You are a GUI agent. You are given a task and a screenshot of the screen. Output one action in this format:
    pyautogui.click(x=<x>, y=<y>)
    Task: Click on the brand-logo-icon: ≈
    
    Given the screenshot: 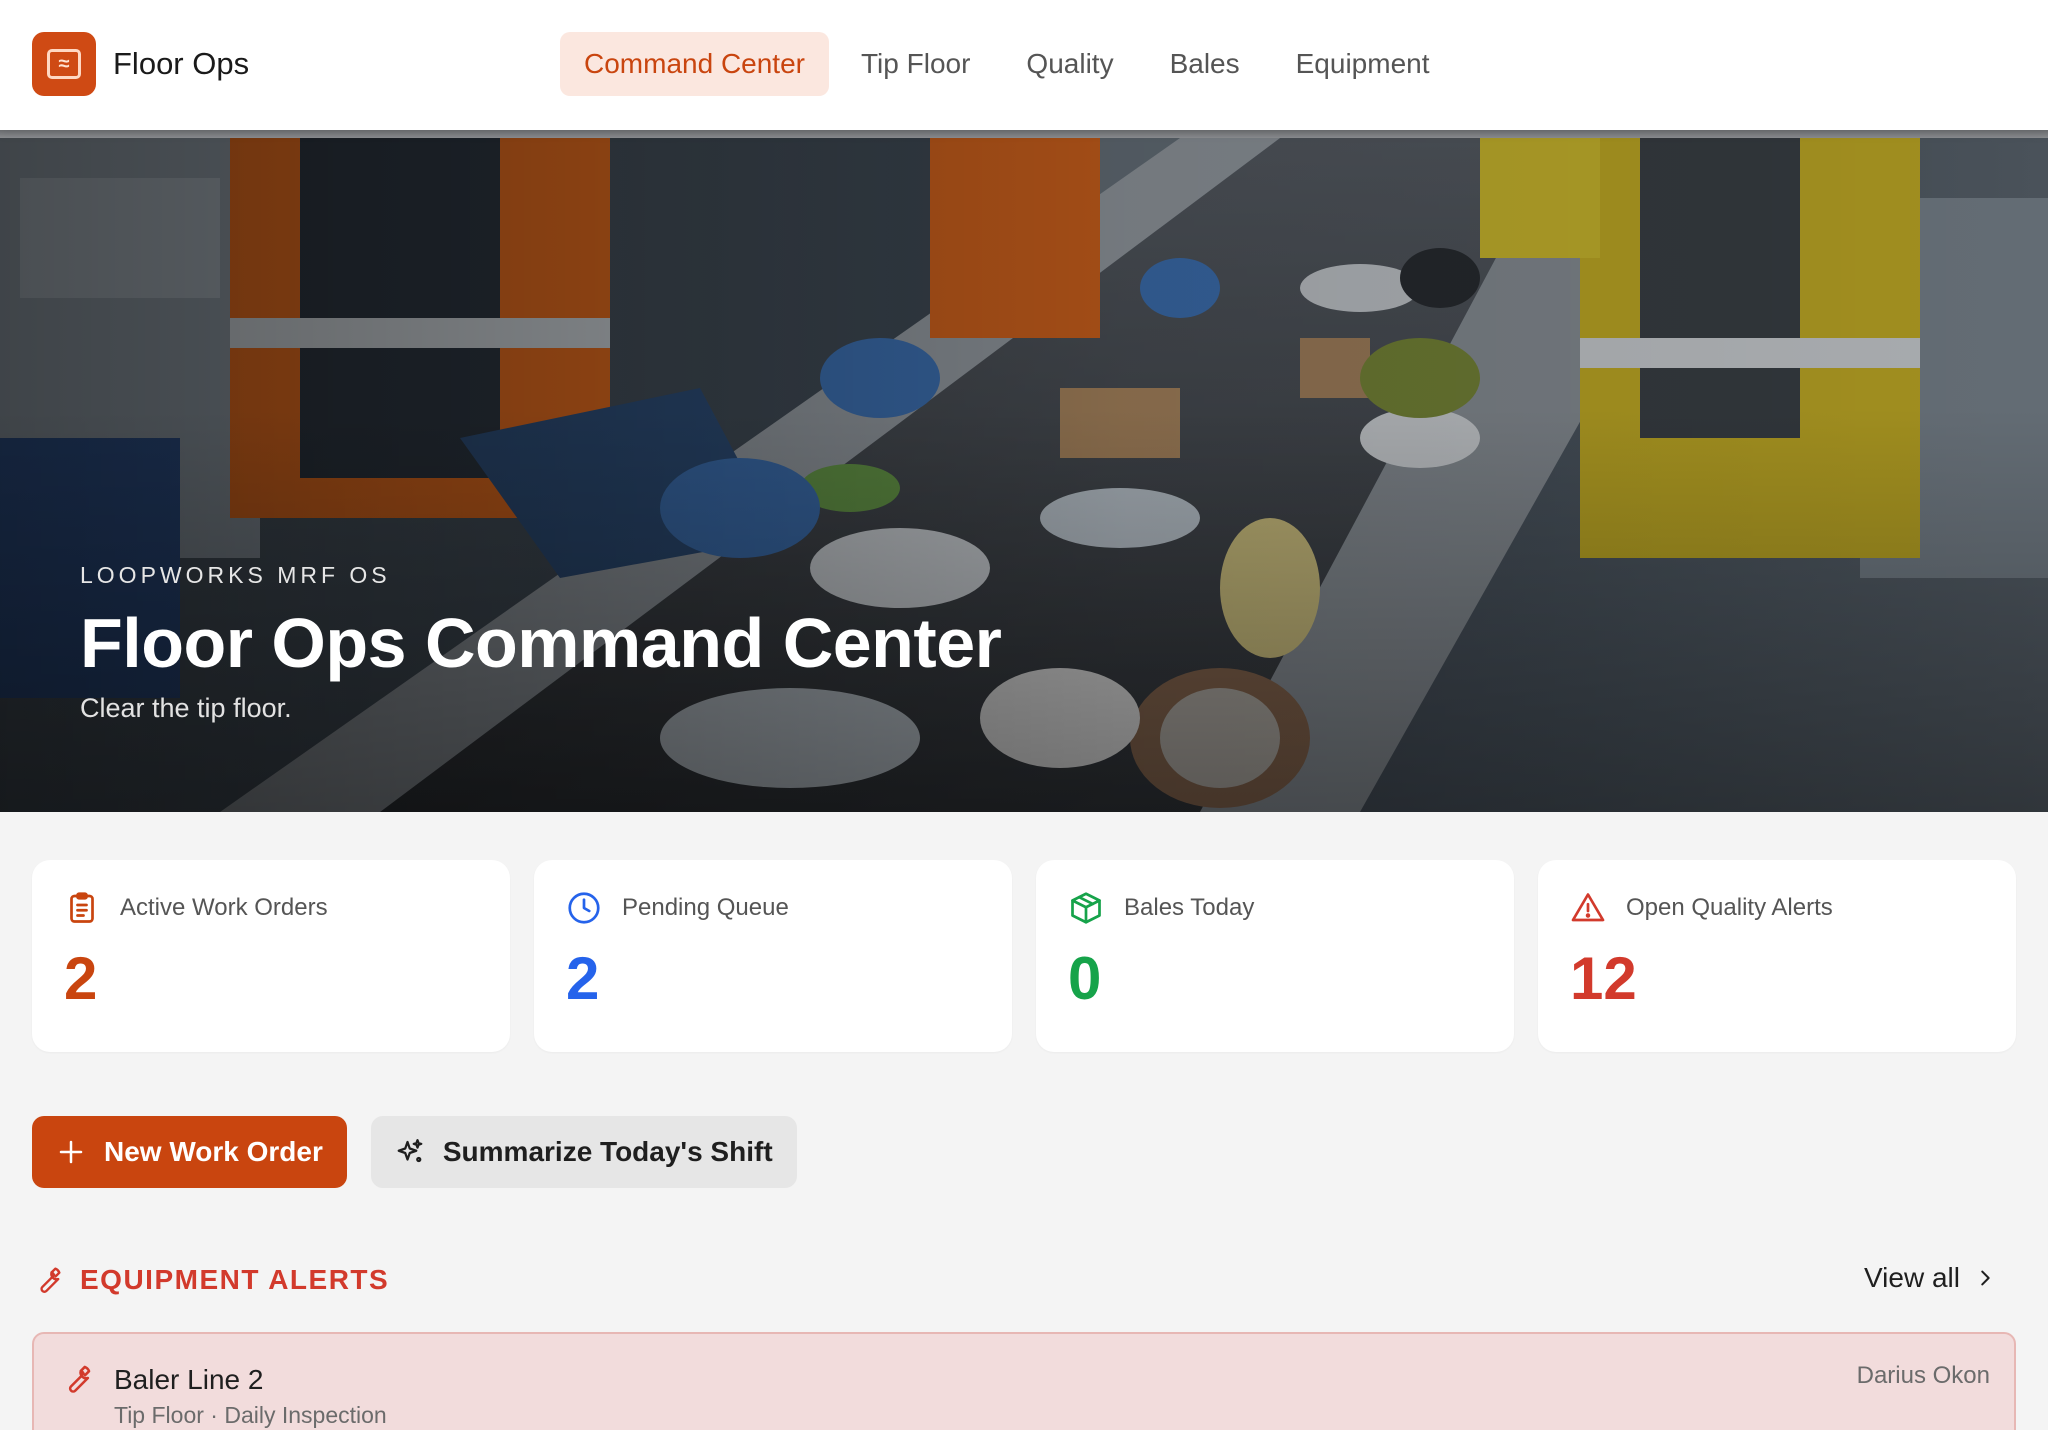 What is the action you would take?
    pyautogui.click(x=64, y=64)
    